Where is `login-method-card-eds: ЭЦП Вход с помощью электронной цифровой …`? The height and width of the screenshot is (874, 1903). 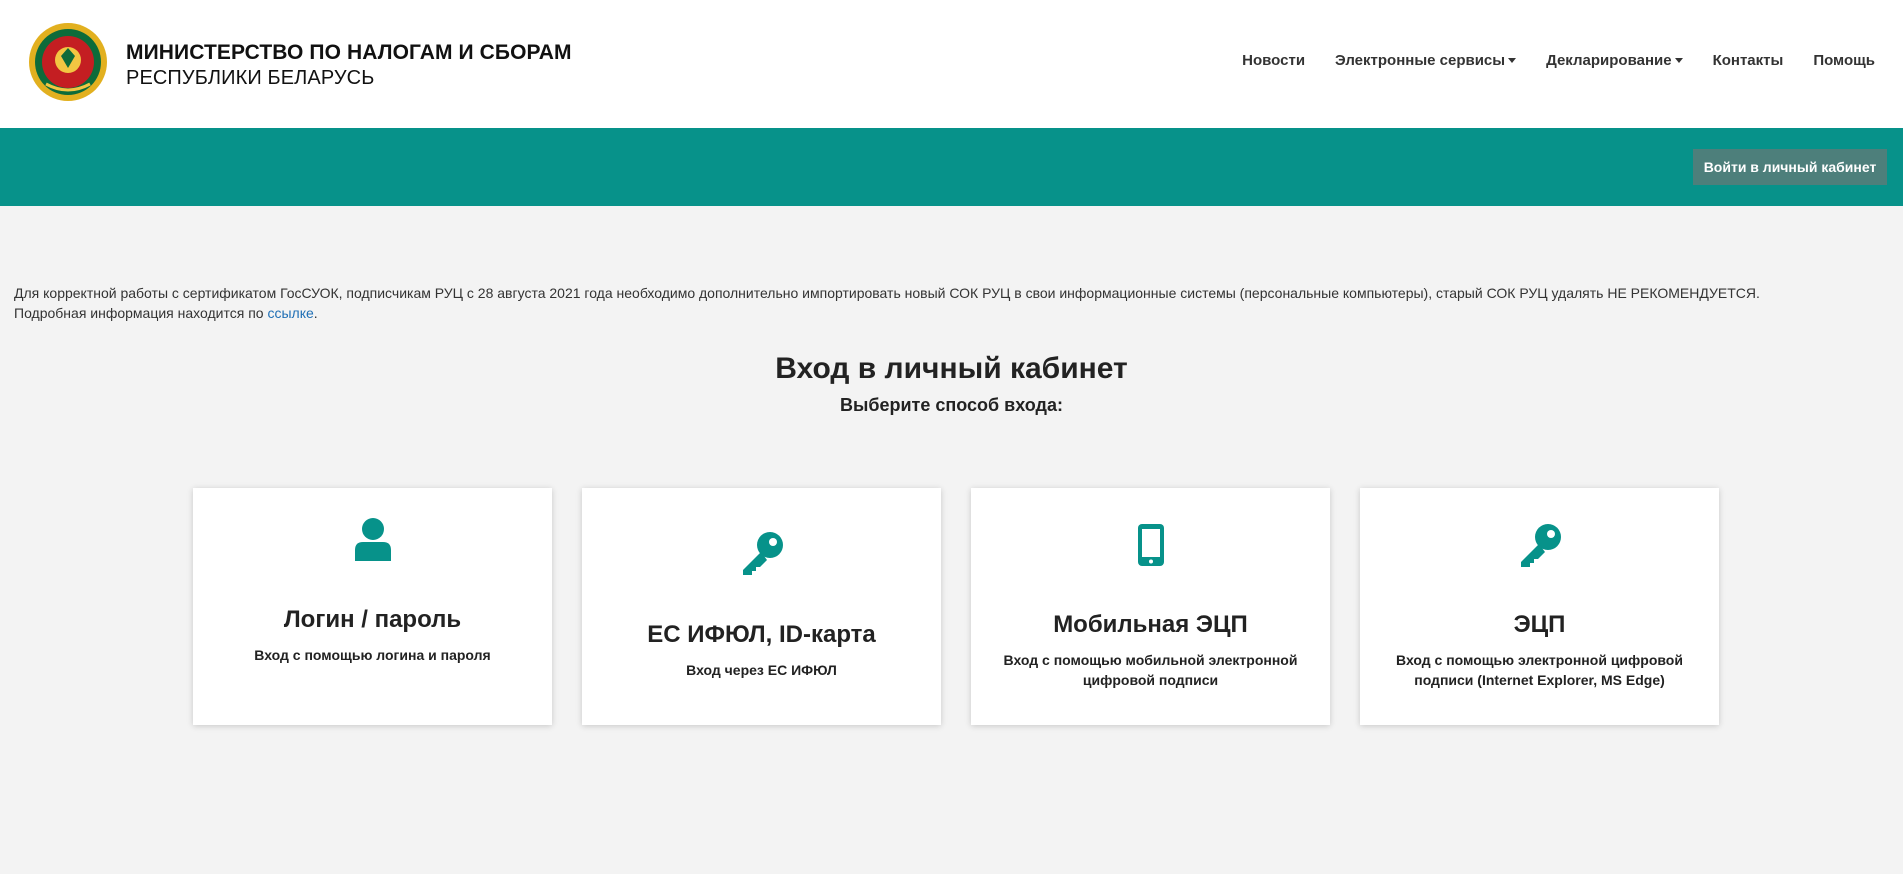
login-method-card-eds: ЭЦП Вход с помощью электронной цифровой … is located at coordinates (1539, 606).